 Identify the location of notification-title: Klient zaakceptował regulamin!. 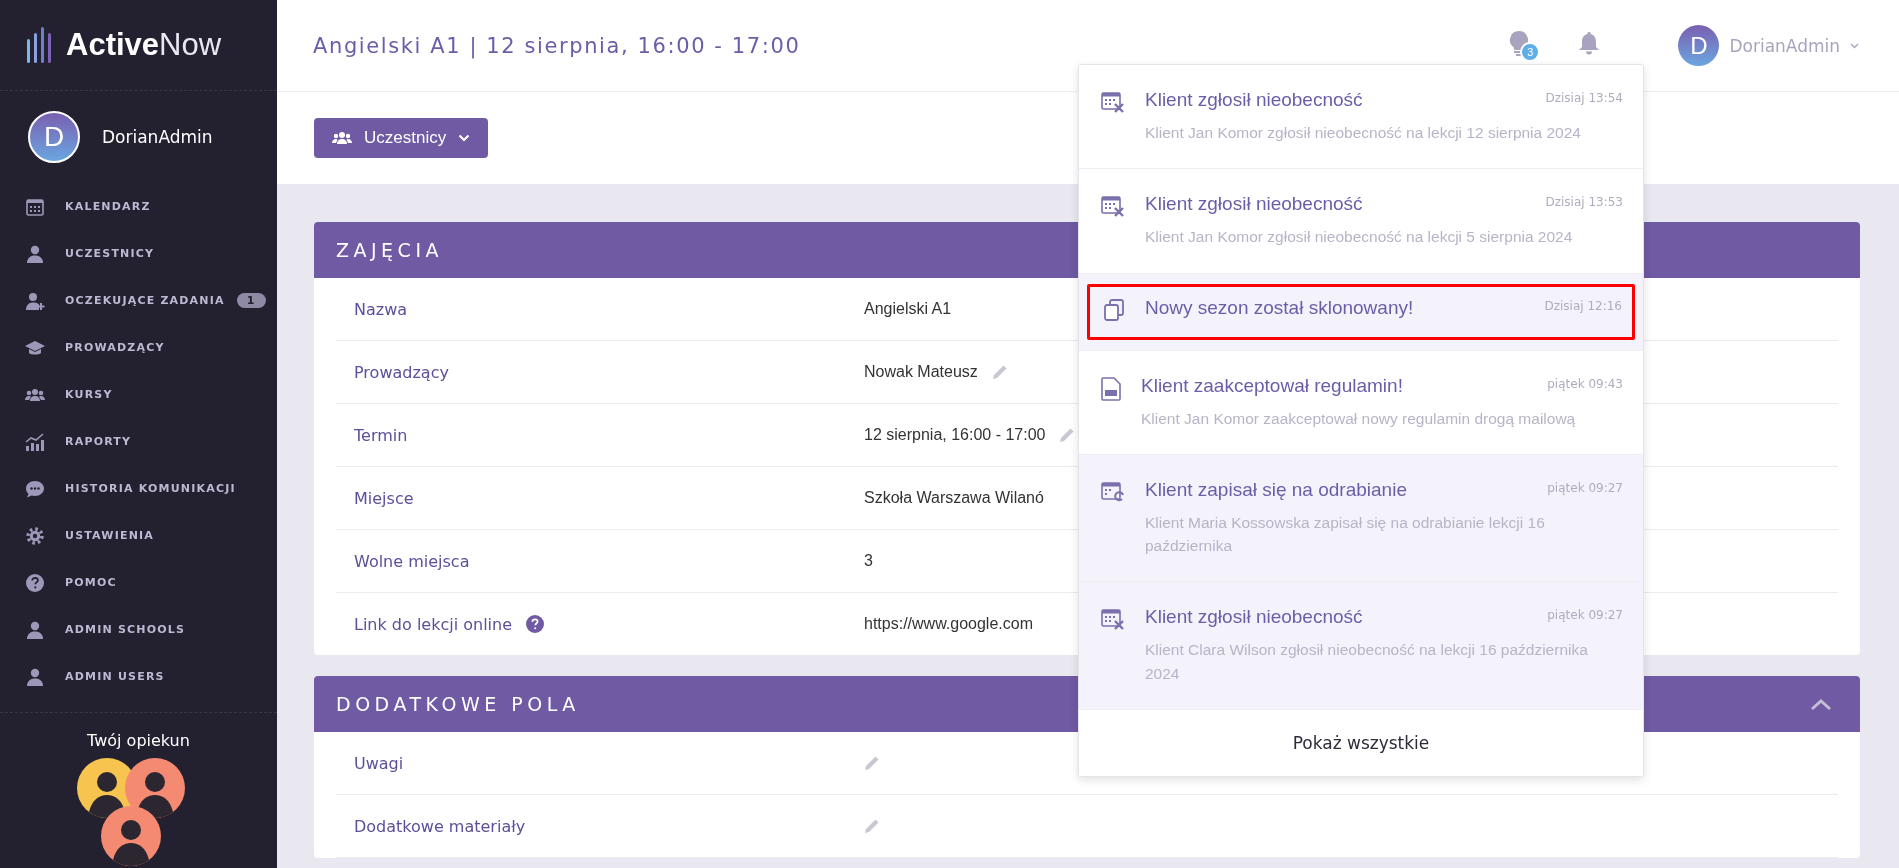
(1272, 385).